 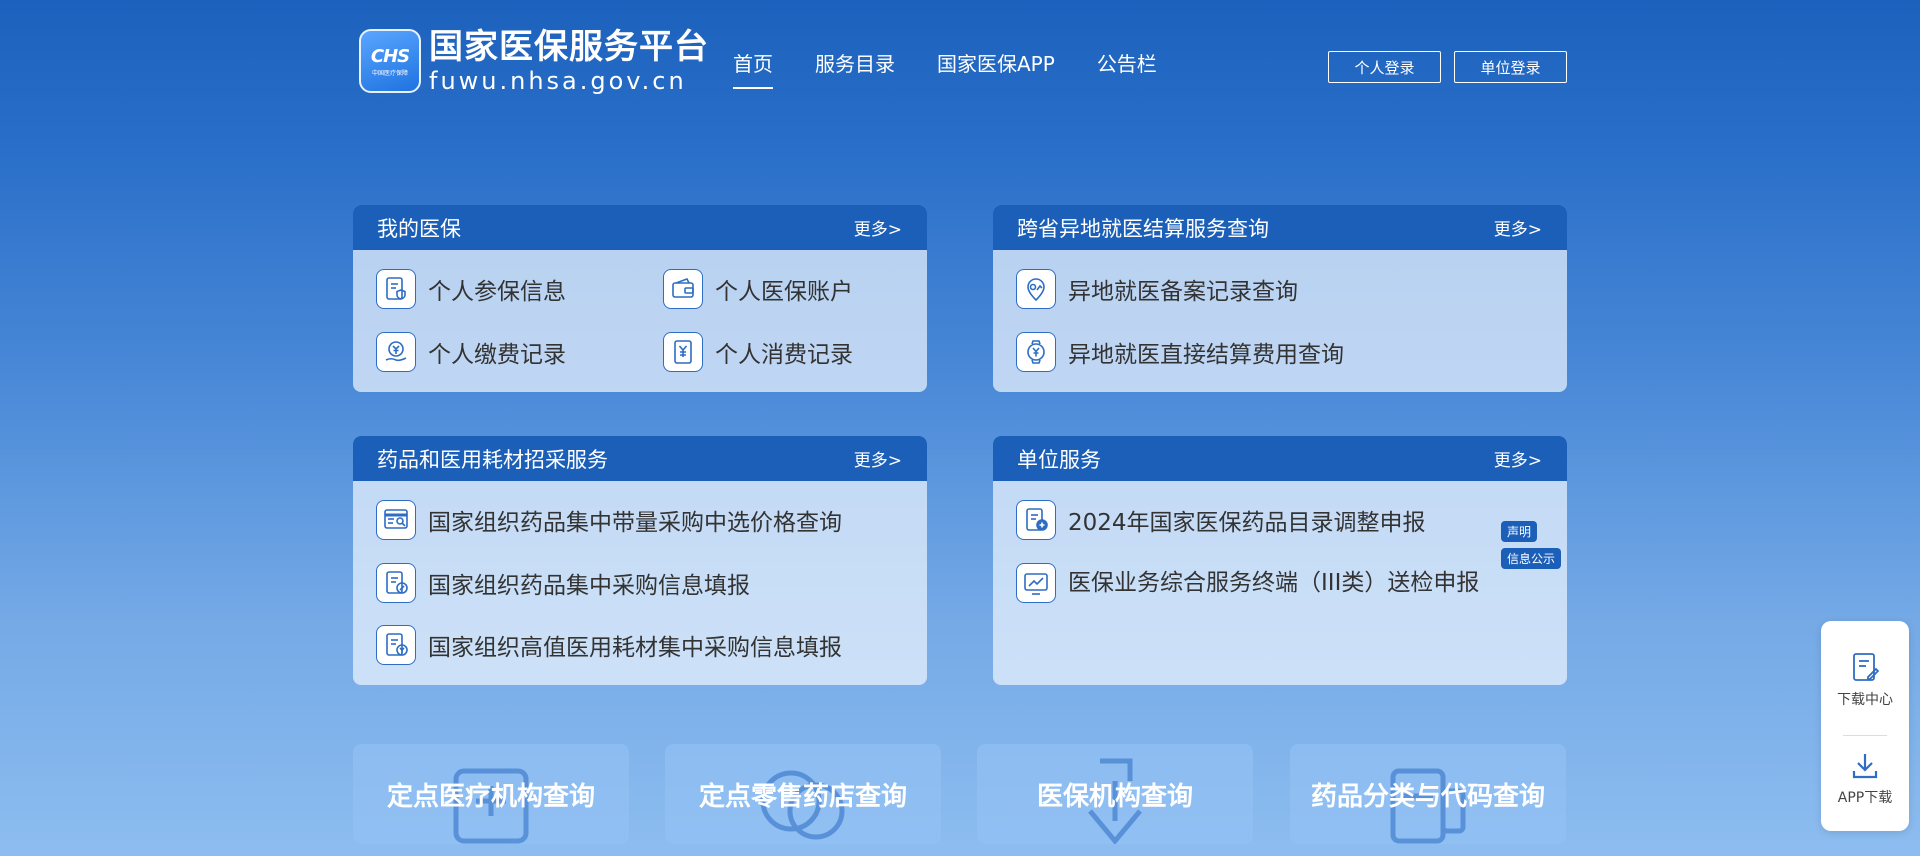 I want to click on download-center-button: 下载中心, so click(x=1865, y=680).